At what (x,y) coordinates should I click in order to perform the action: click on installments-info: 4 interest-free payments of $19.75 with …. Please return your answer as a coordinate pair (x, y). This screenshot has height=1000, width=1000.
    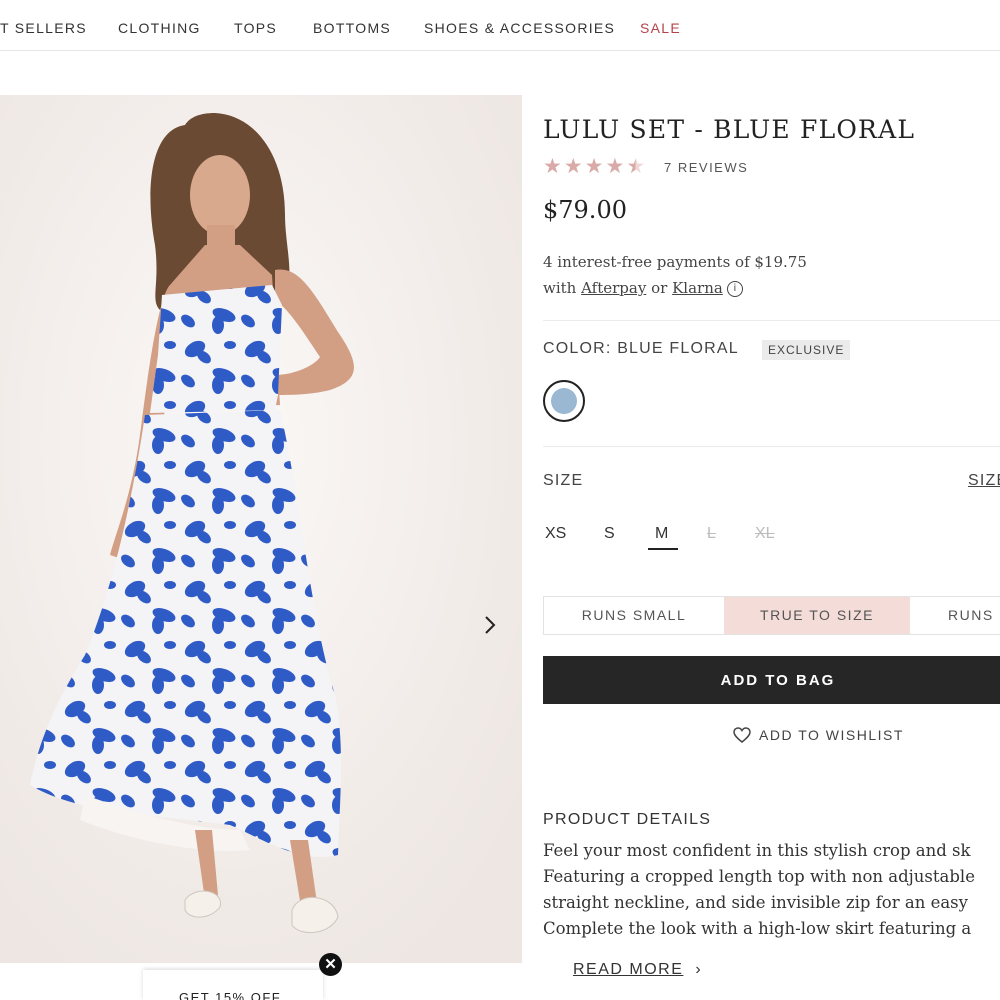
    Looking at the image, I should click on (675, 275).